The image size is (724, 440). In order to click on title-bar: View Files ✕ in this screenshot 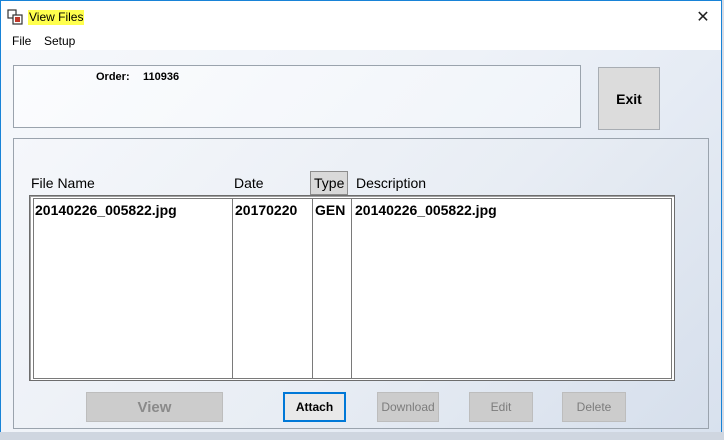, I will do `click(361, 16)`.